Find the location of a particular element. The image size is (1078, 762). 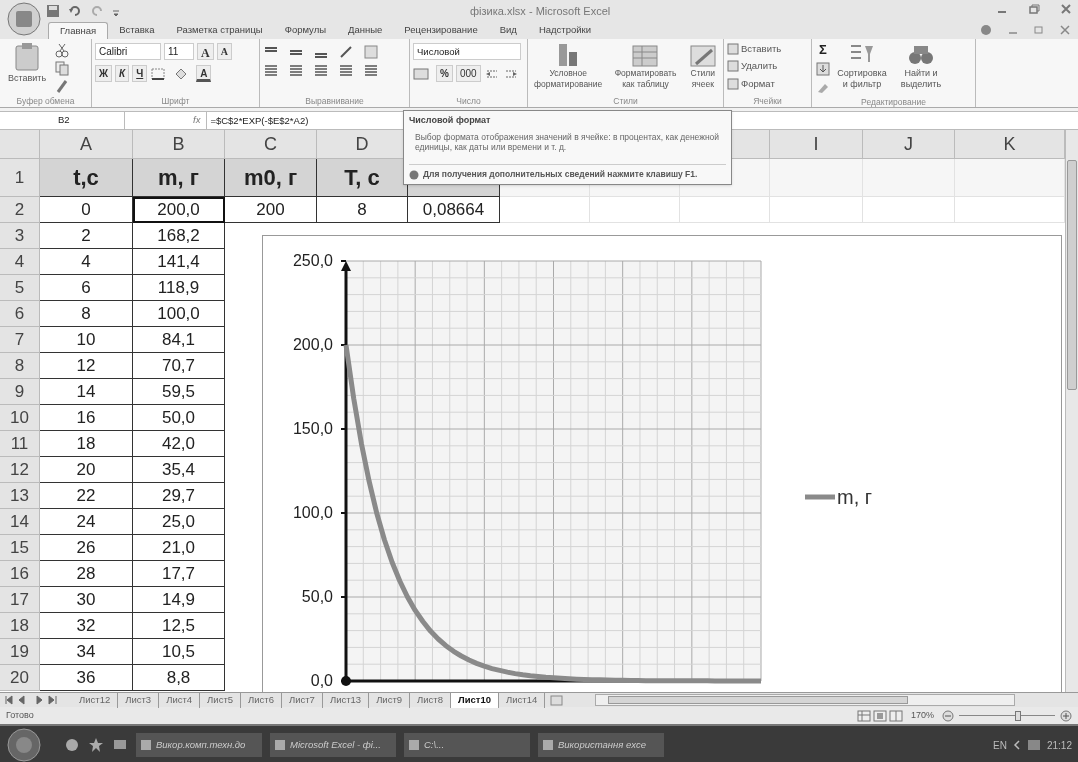

axis-tick-label: 0,0 is located at coordinates (321, 681).